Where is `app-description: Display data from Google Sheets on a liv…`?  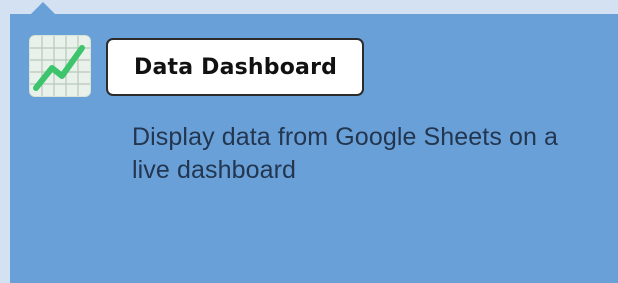 app-description: Display data from Google Sheets on a liv… is located at coordinates (345, 153).